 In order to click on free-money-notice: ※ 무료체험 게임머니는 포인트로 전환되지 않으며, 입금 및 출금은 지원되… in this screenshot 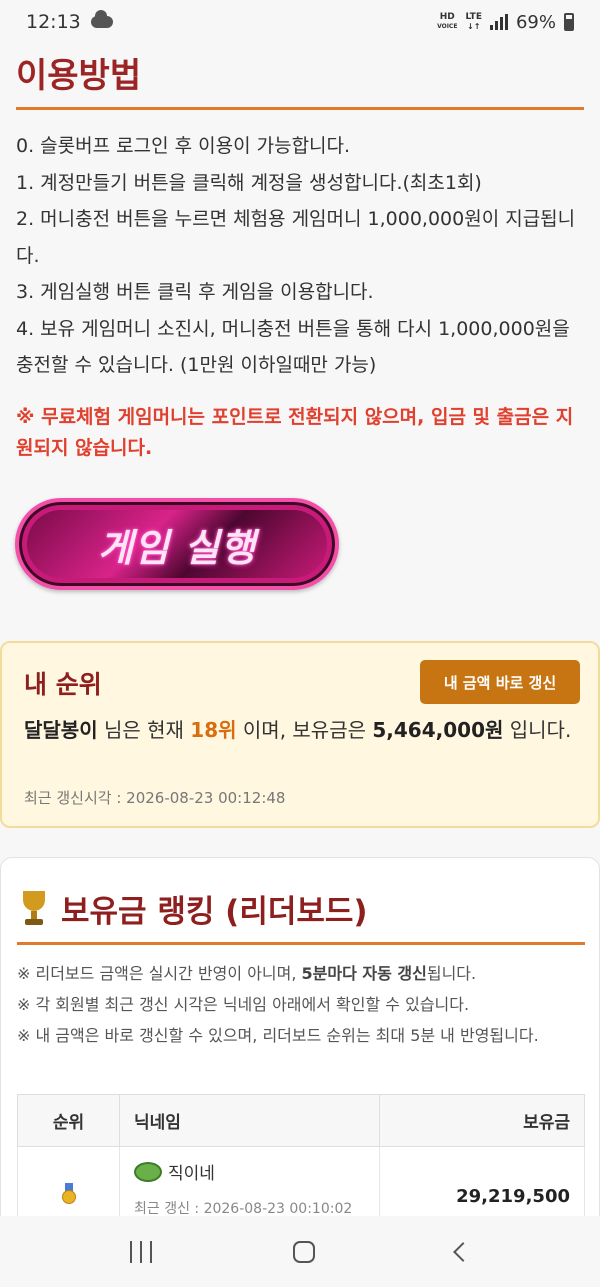, I will do `click(295, 432)`.